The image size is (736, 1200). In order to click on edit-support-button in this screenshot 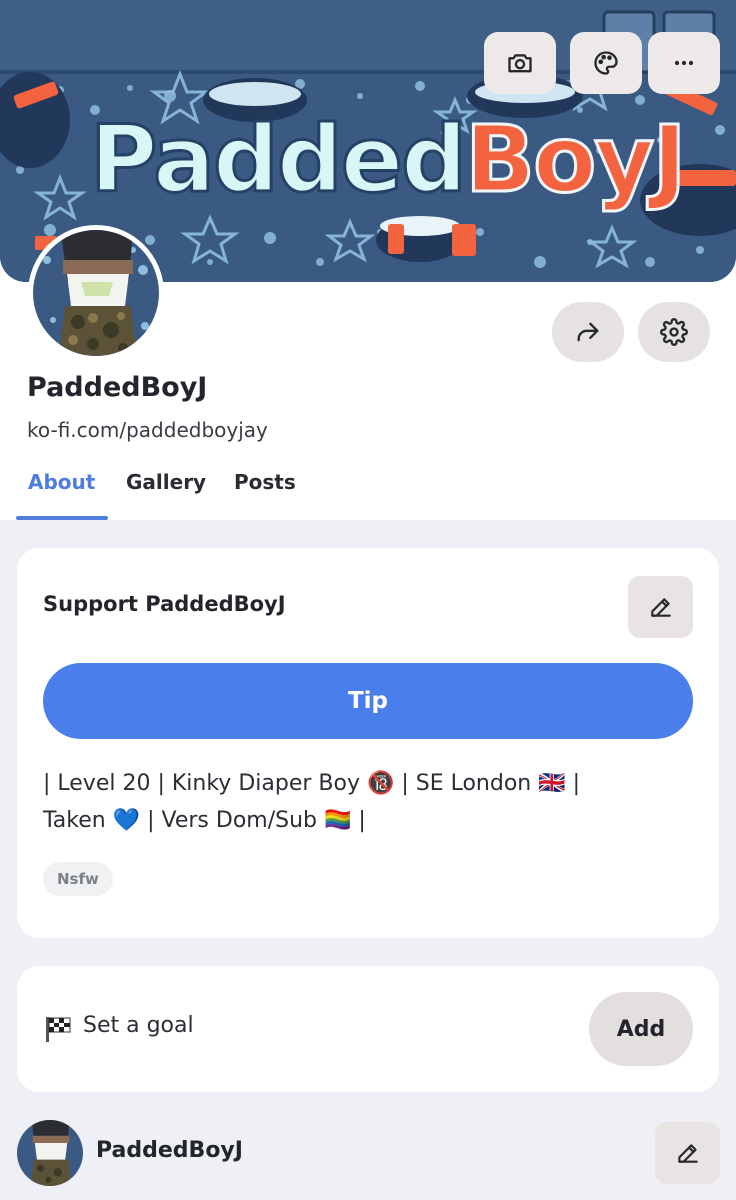, I will do `click(660, 607)`.